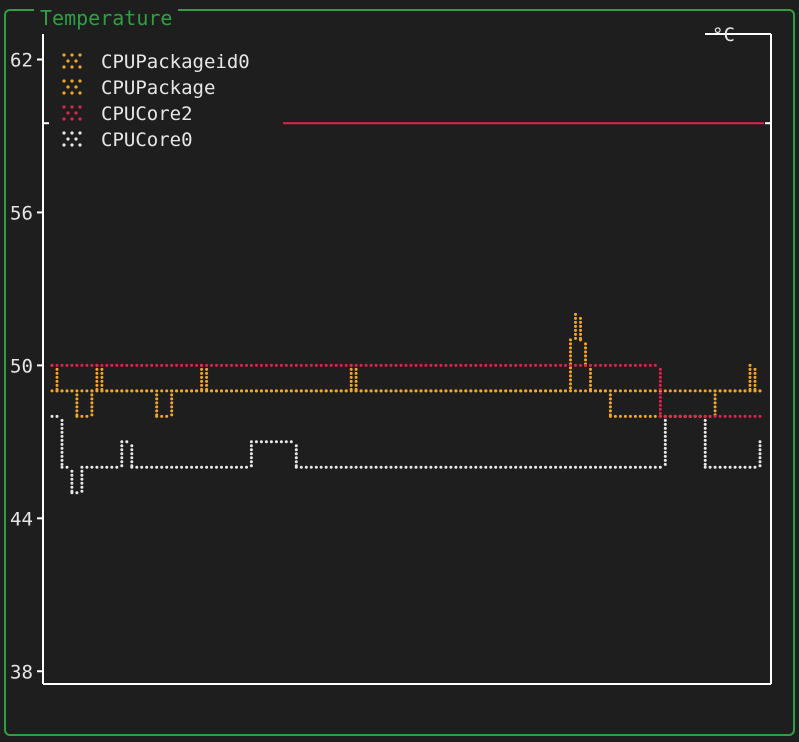 The width and height of the screenshot is (799, 742). I want to click on legend-item-CPUCore0: CPUCore0, so click(127, 140).